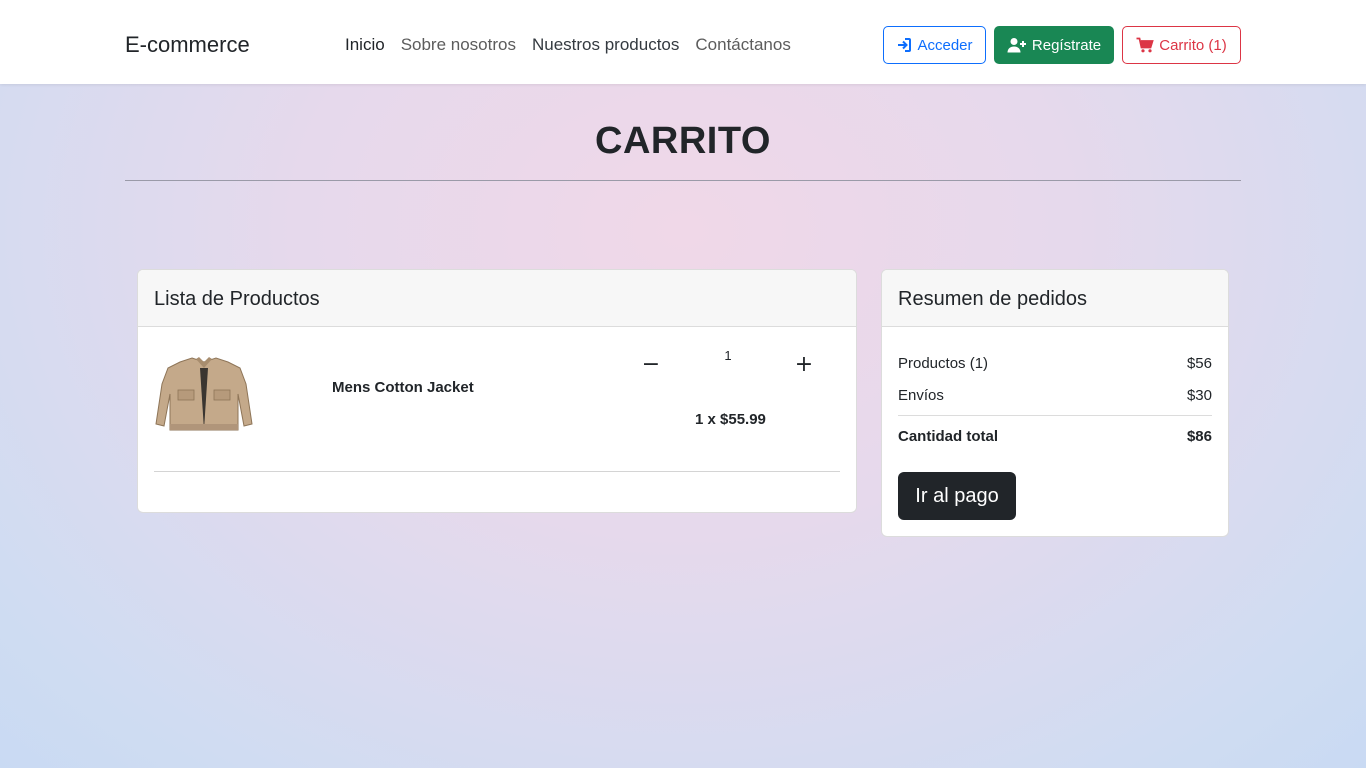 The height and width of the screenshot is (768, 1366). Describe the element at coordinates (497, 298) in the screenshot. I see `products-card-header: Lista de Productos` at that location.